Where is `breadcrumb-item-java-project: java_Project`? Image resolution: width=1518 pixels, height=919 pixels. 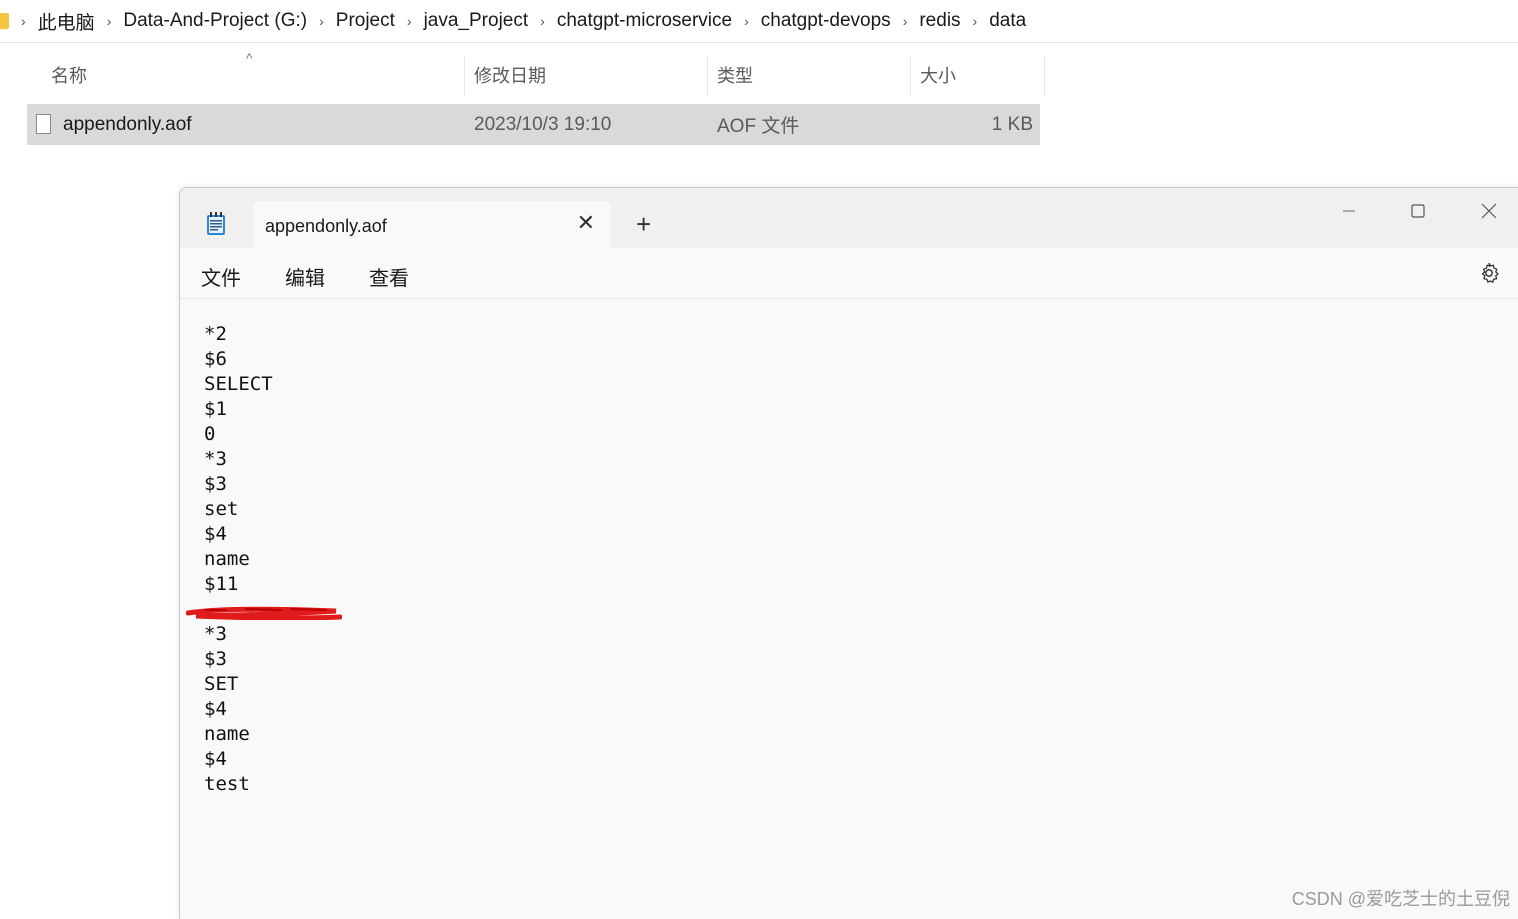 breadcrumb-item-java-project: java_Project is located at coordinates (476, 21).